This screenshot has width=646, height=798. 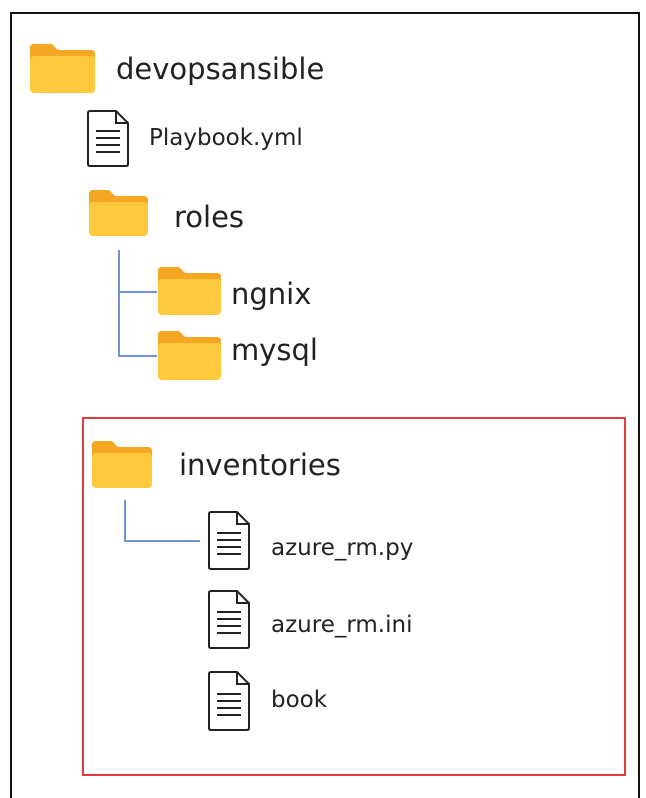 What do you see at coordinates (342, 625) in the screenshot?
I see `azure-rm-ini-label: azure_rm.ini` at bounding box center [342, 625].